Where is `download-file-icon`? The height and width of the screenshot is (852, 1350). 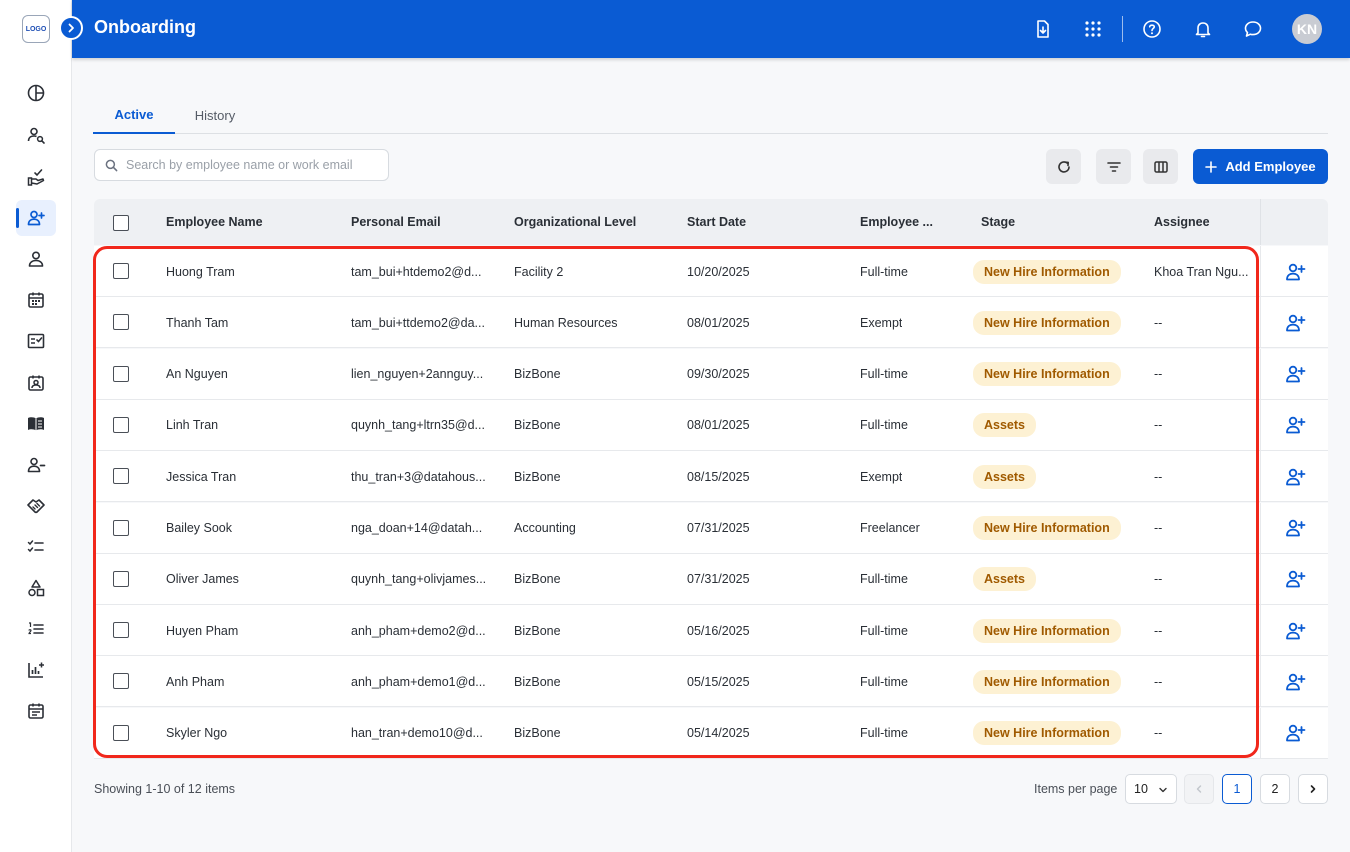 download-file-icon is located at coordinates (1043, 29).